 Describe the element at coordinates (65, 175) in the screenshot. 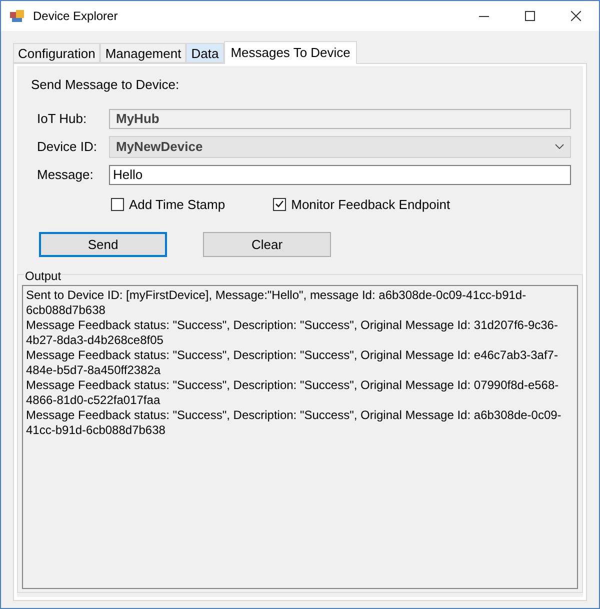

I see `field-label: Message:` at that location.